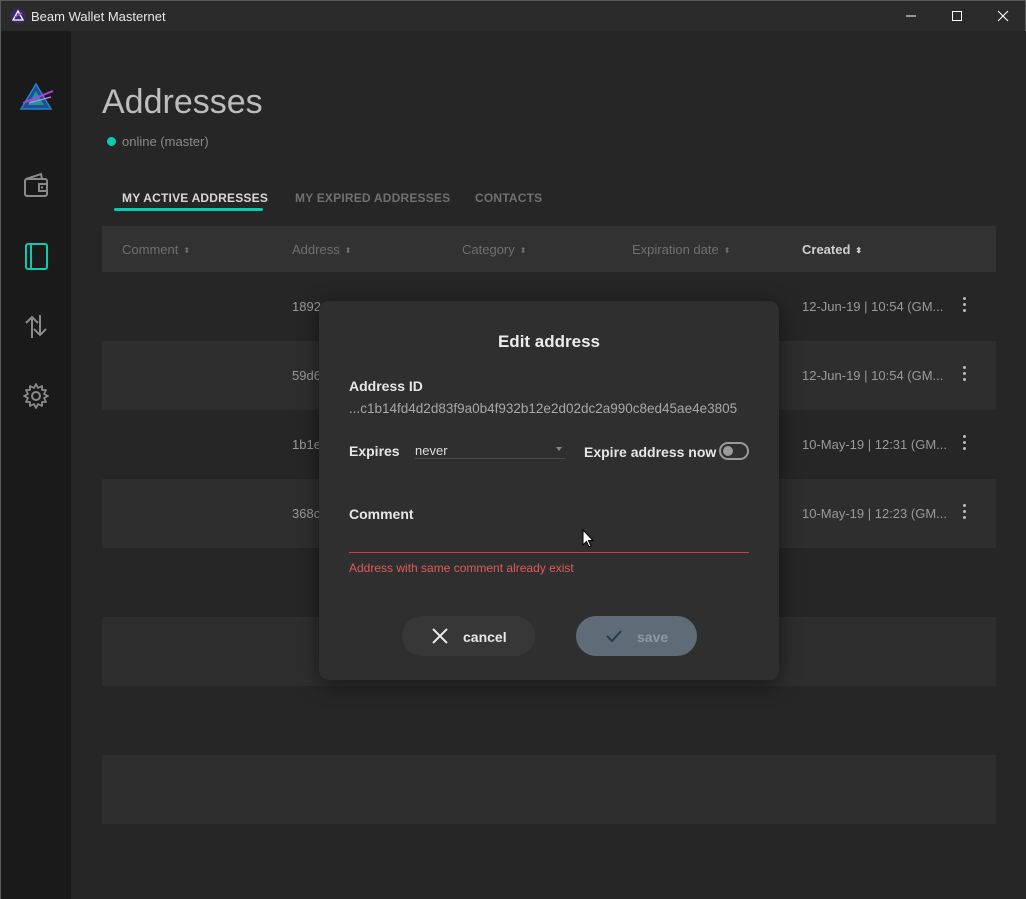 This screenshot has height=899, width=1026. I want to click on sidebar-item-utxo, so click(36, 326).